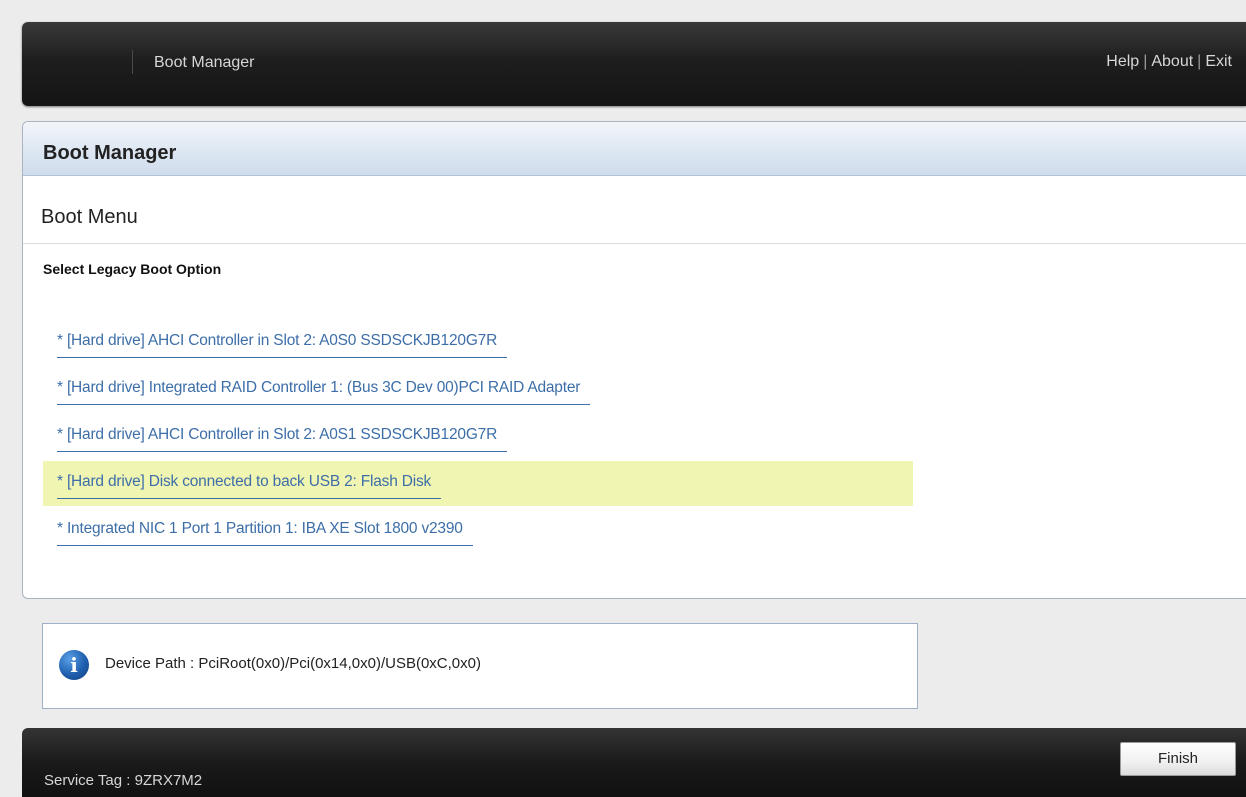 The image size is (1246, 797). What do you see at coordinates (1218, 61) in the screenshot?
I see `exit-link: Exit` at bounding box center [1218, 61].